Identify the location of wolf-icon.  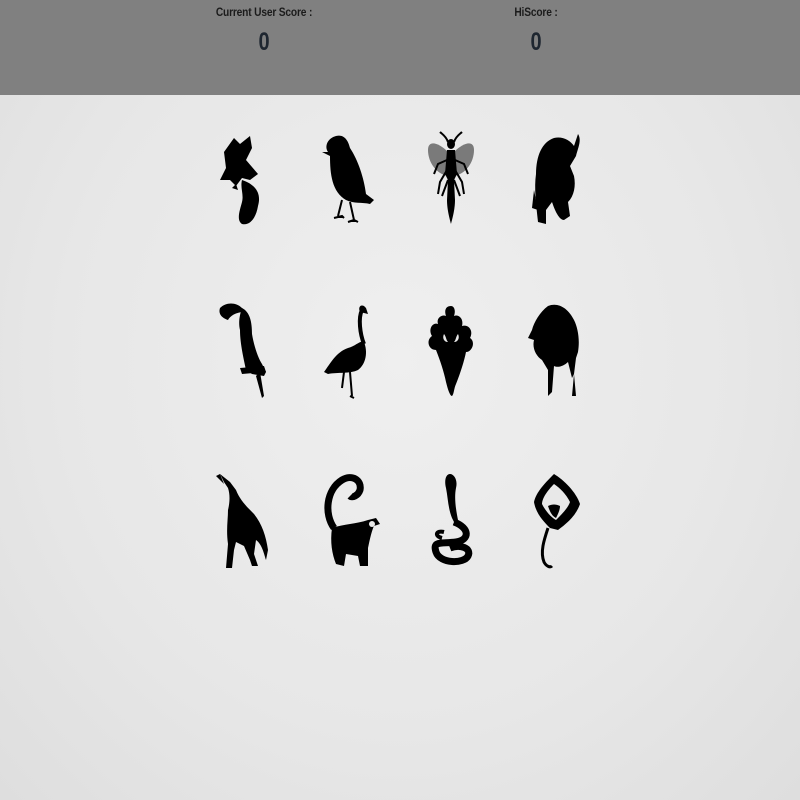
(242, 521).